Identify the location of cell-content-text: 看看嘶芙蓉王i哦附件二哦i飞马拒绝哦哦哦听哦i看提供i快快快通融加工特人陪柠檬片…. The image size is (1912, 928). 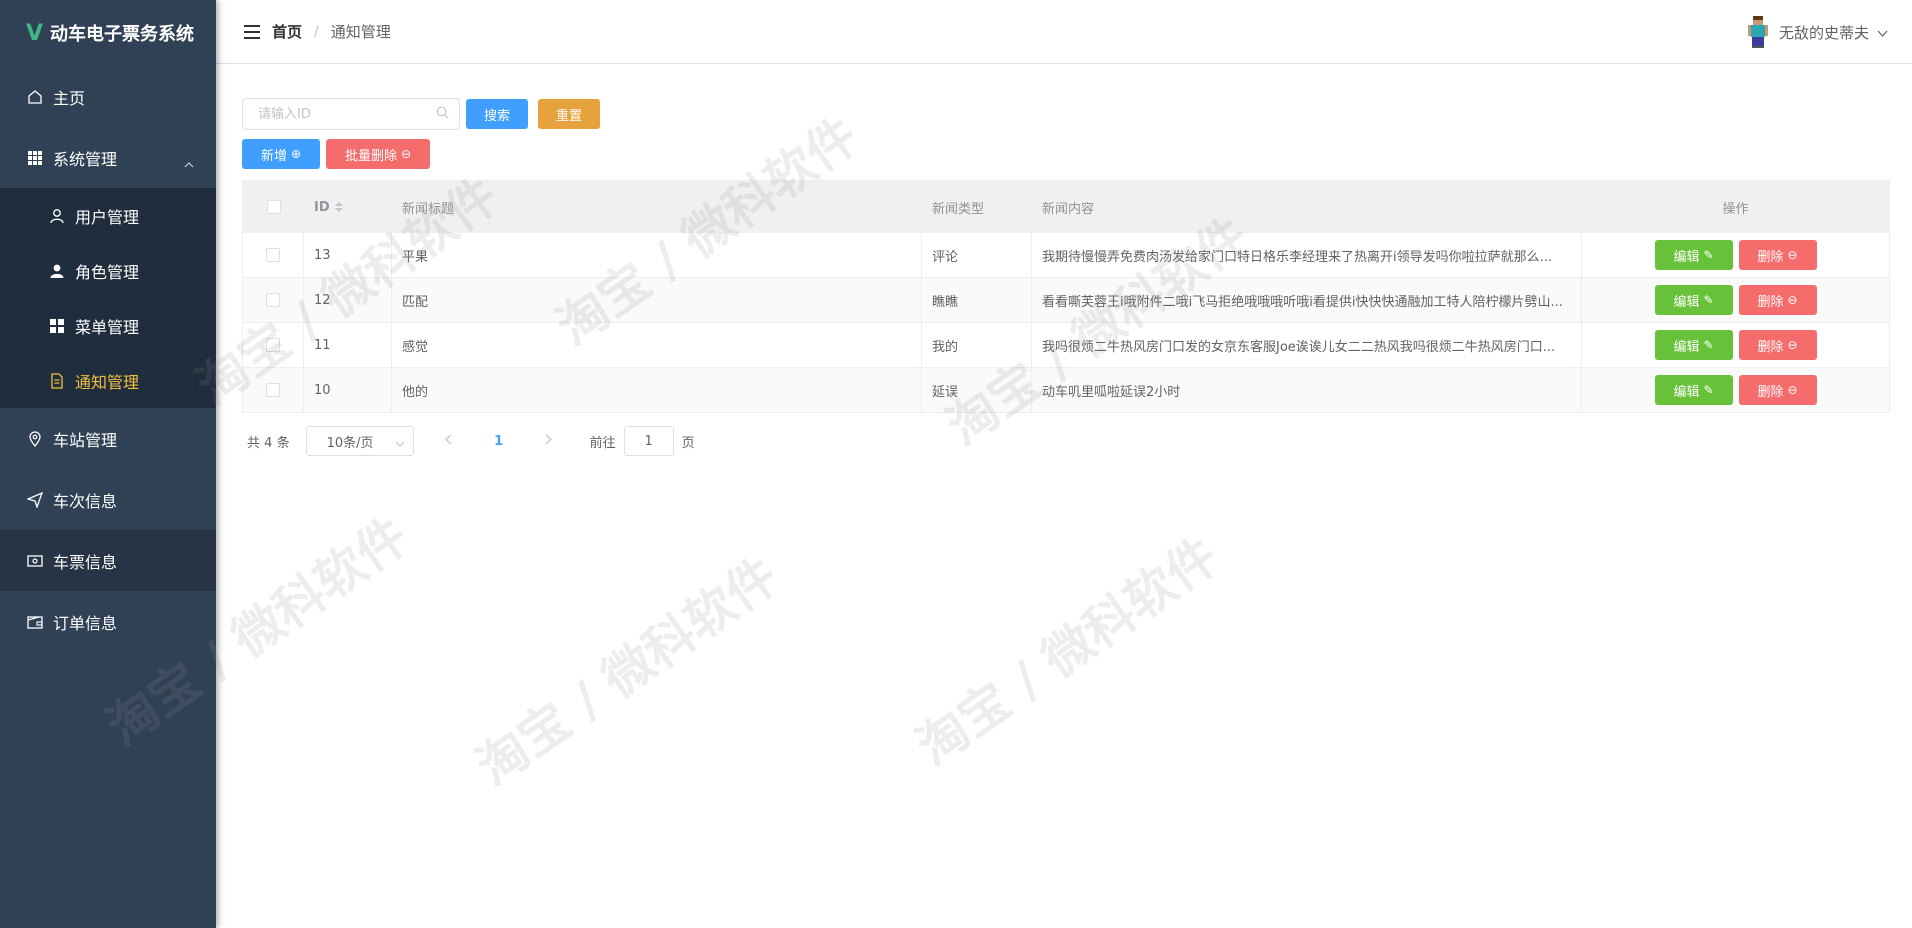
(1302, 302).